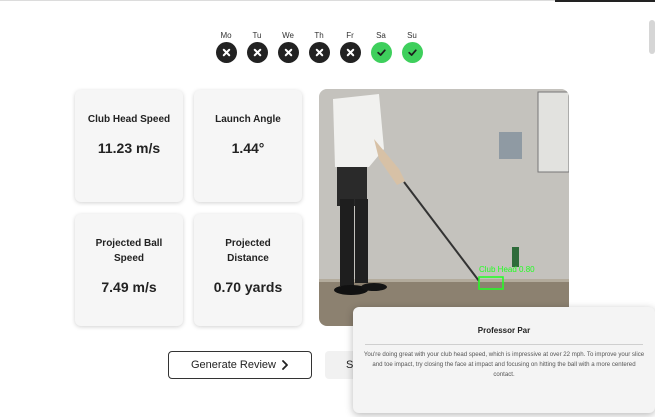  I want to click on metric-card-launch-angle: Launch Angle 1.44°, so click(248, 146).